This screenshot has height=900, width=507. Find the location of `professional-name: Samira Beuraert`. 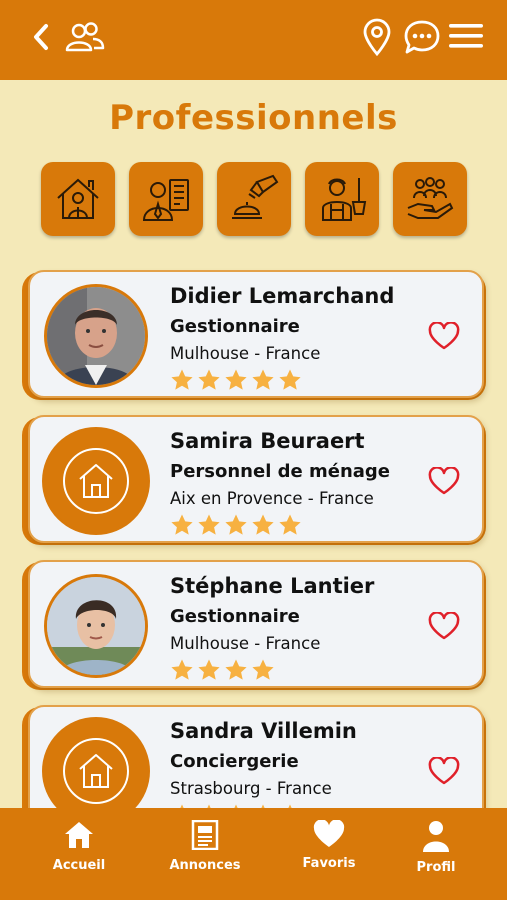

professional-name: Samira Beuraert is located at coordinates (267, 441).